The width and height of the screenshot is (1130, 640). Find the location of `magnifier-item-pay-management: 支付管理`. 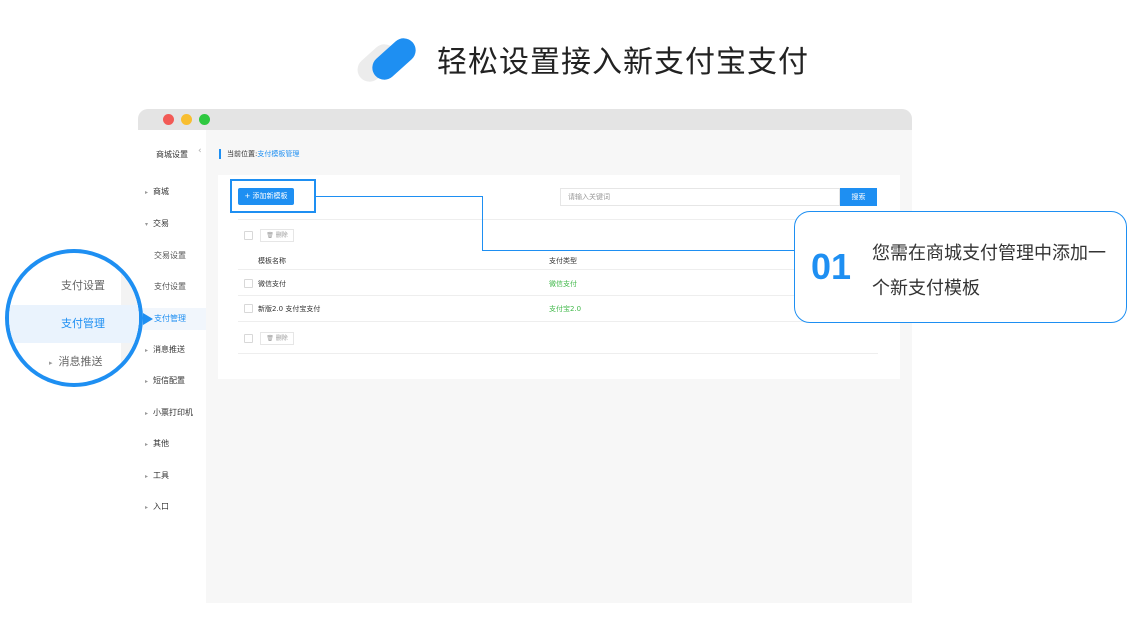

magnifier-item-pay-management: 支付管理 is located at coordinates (74, 324).